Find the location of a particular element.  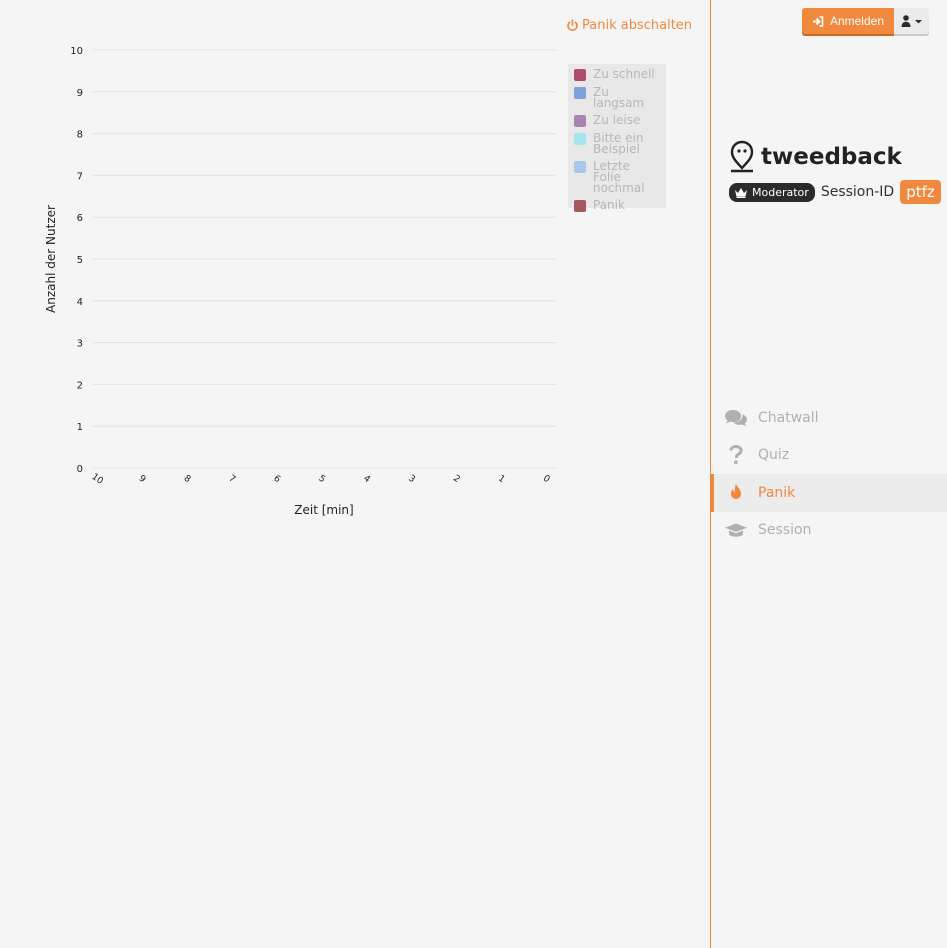

y-tick-label: 2 is located at coordinates (80, 385).